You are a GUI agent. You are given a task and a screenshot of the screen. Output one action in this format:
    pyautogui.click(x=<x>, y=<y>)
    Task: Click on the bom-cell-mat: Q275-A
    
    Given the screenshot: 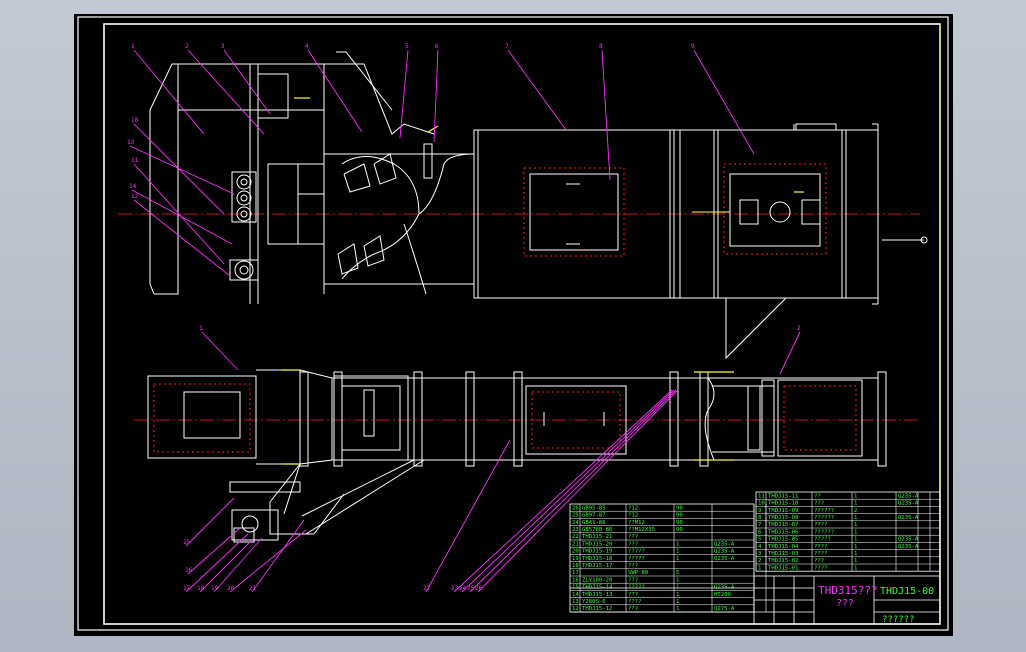 What is the action you would take?
    pyautogui.click(x=724, y=609)
    